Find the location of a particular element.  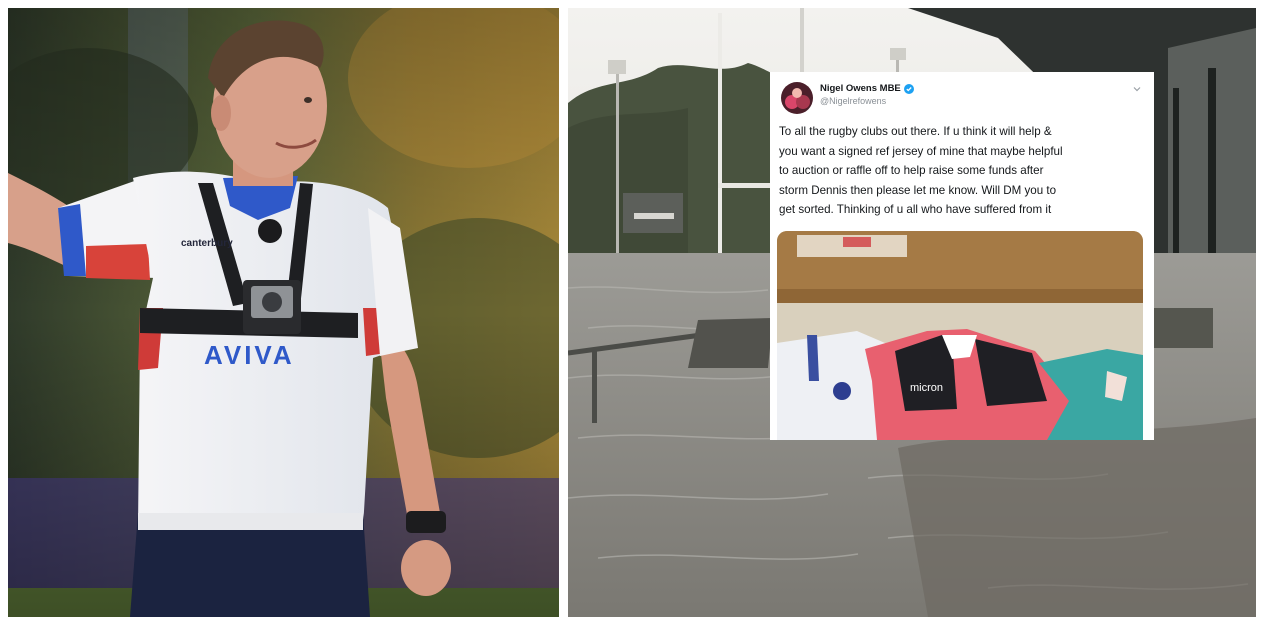

canterbury-logo-text: canterbury is located at coordinates (207, 243).